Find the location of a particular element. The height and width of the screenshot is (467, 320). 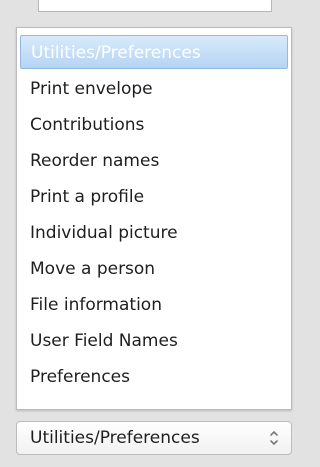

top-panel is located at coordinates (155, 6).